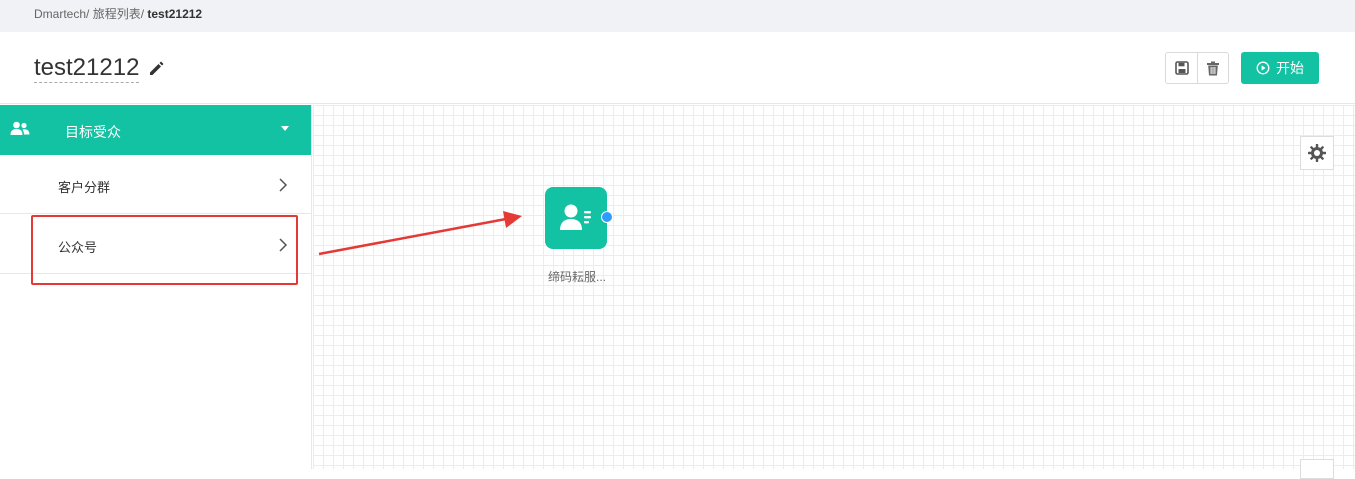  What do you see at coordinates (155, 184) in the screenshot?
I see `sidebar-item-customer-segment: 客户分群` at bounding box center [155, 184].